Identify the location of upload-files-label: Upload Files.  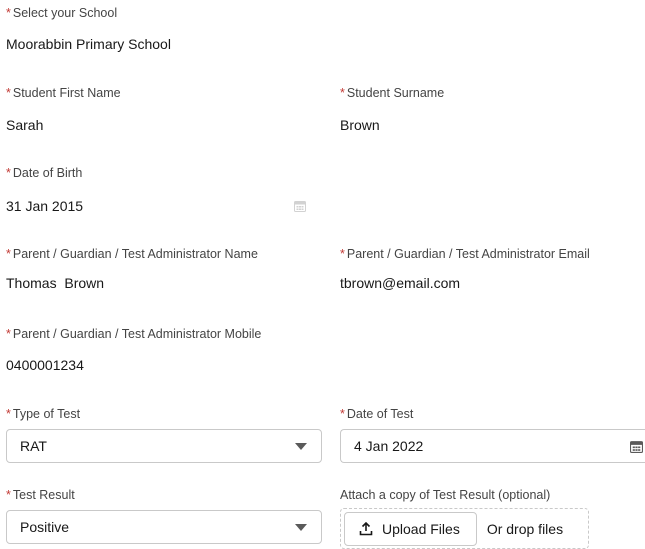
(421, 528).